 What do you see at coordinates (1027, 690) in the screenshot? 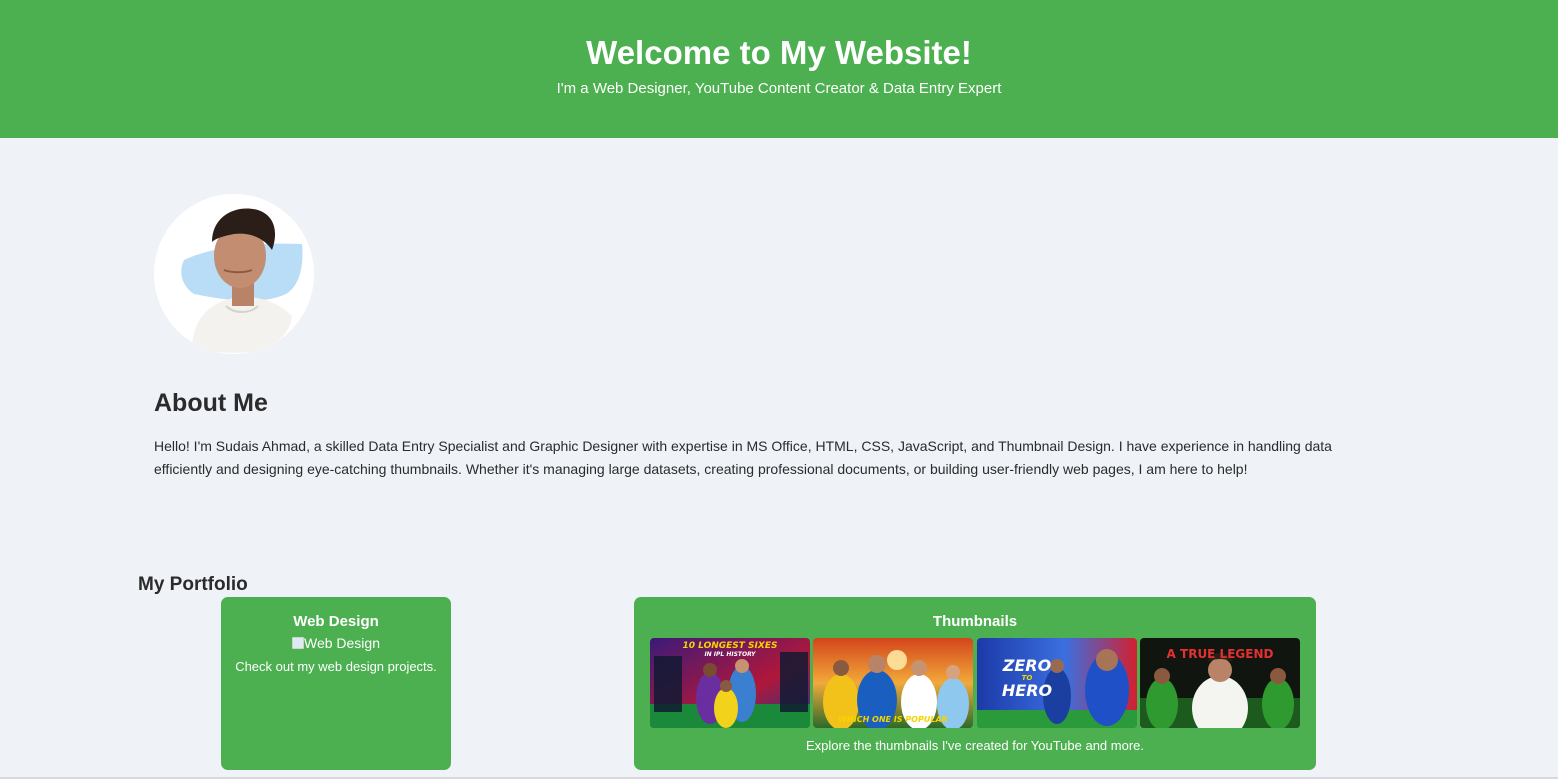
I see `thumbnail-bottomline: HERO` at bounding box center [1027, 690].